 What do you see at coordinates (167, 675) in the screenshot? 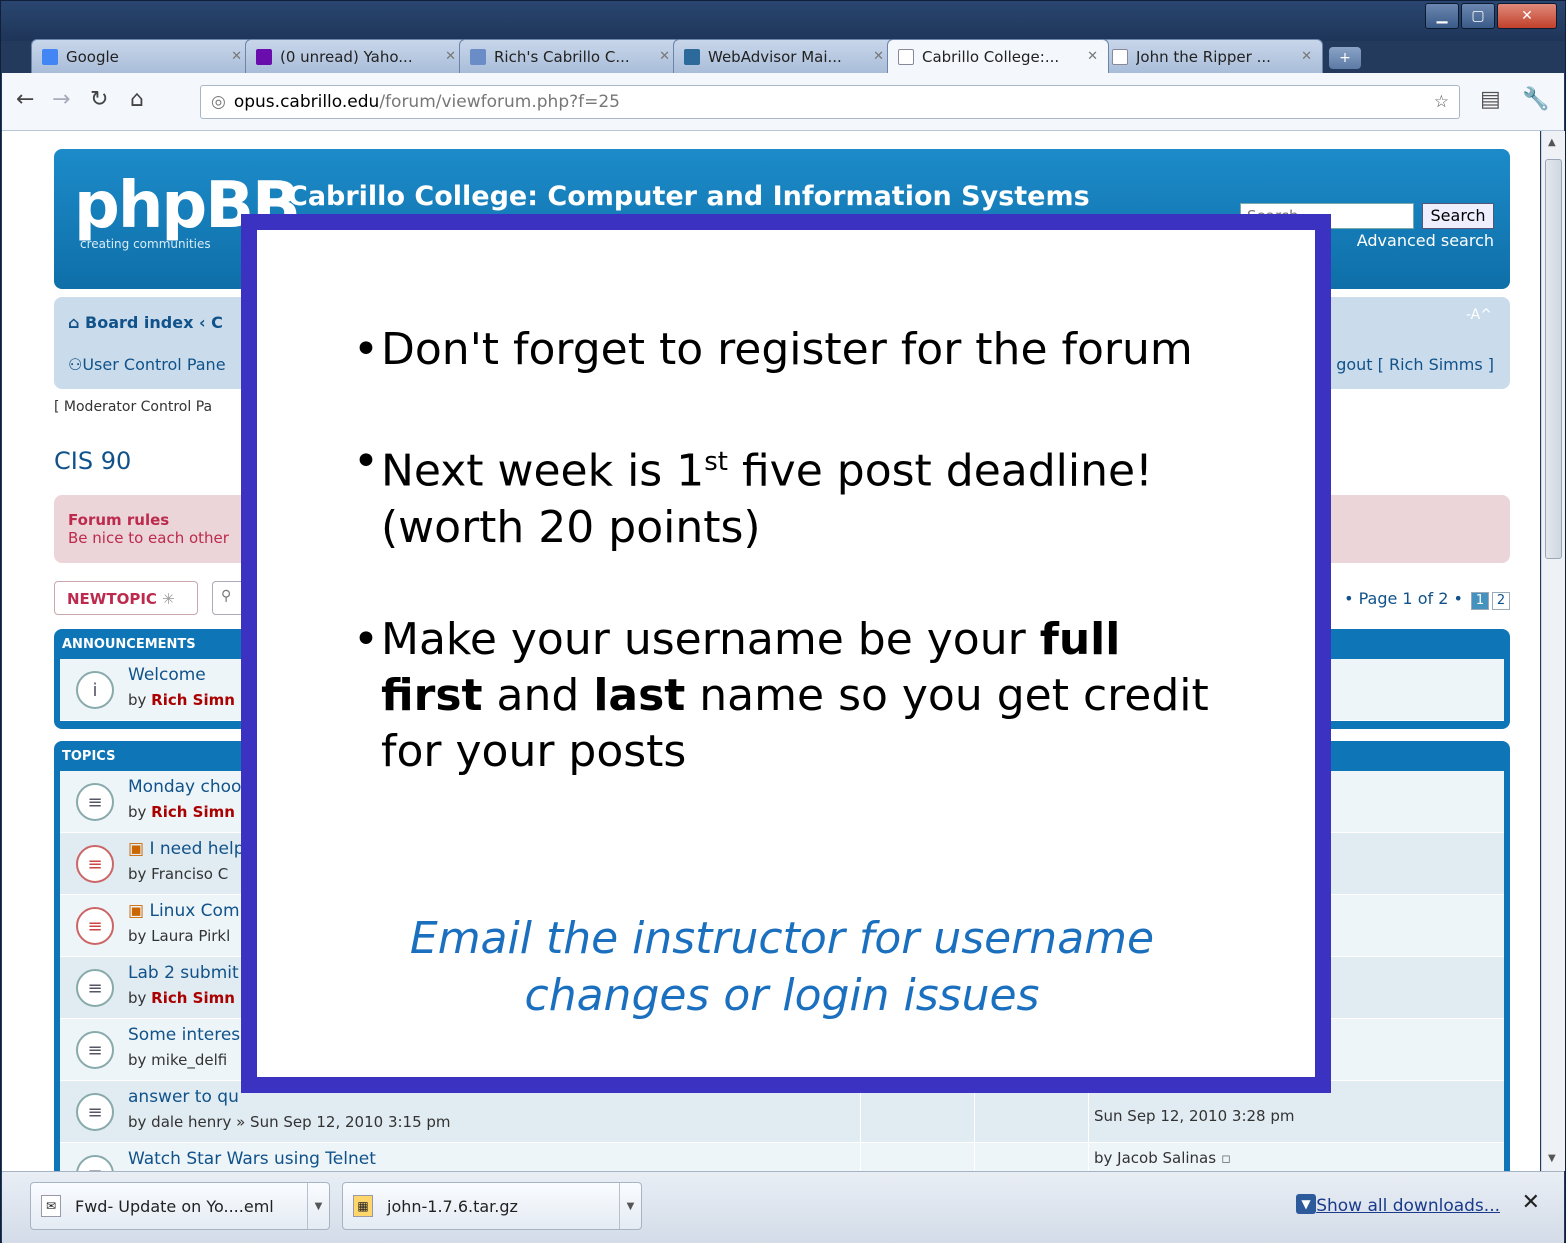
I see `topic-title: Welcome` at bounding box center [167, 675].